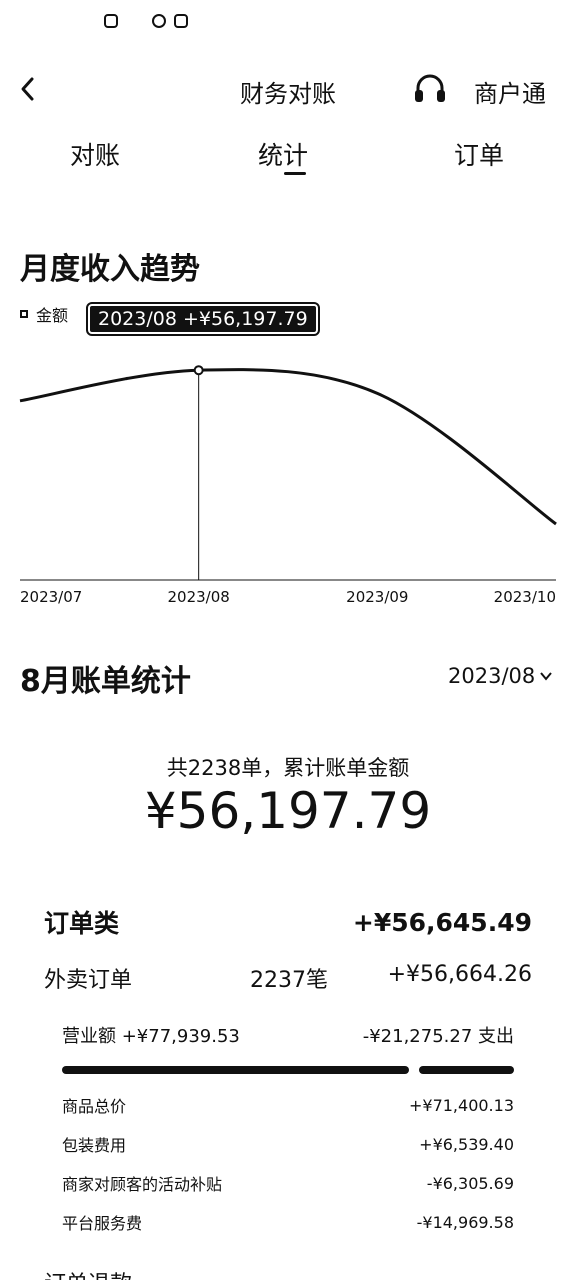  I want to click on detail-label: 平台服务费, so click(102, 1223).